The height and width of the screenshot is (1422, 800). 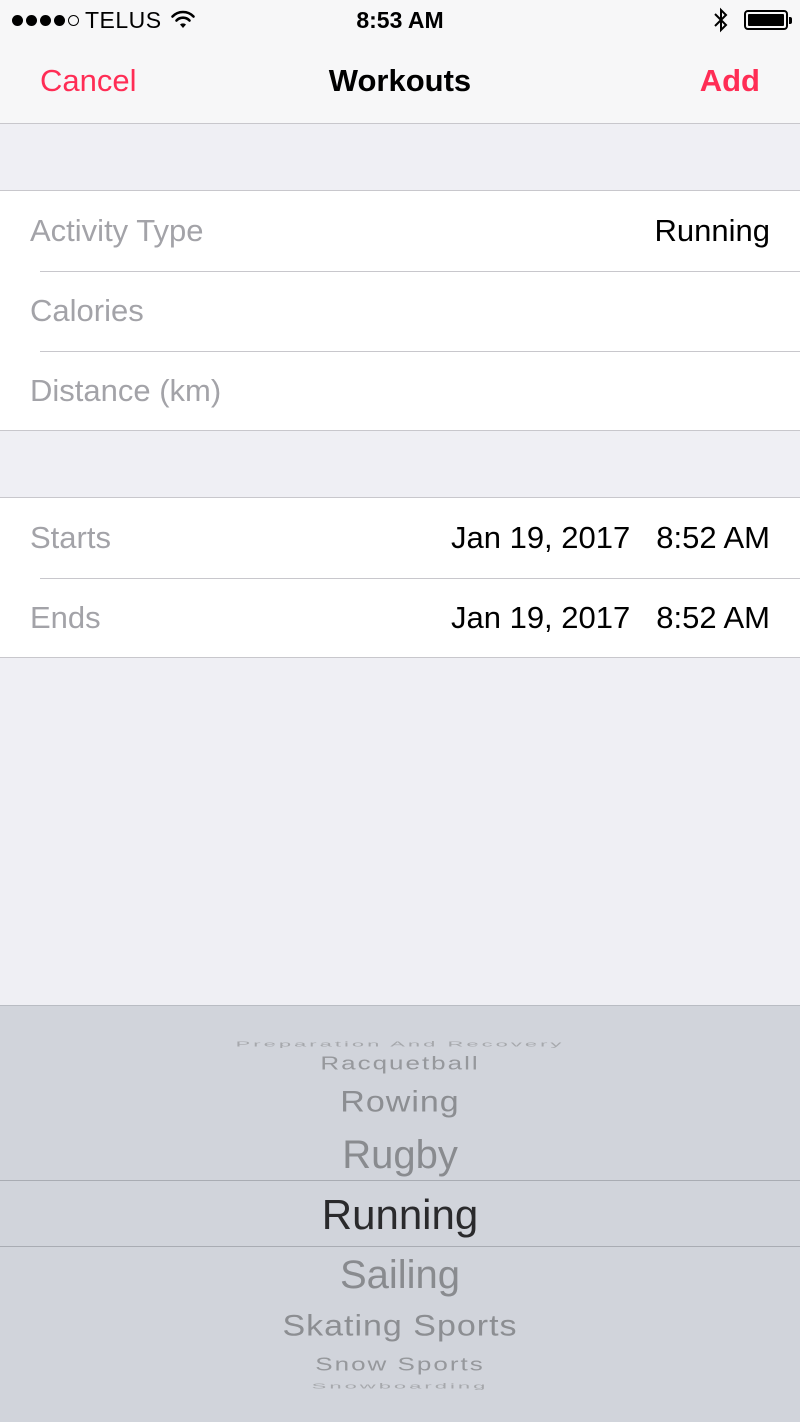 I want to click on status-bar: TELUS 8:53 AM, so click(x=400, y=20).